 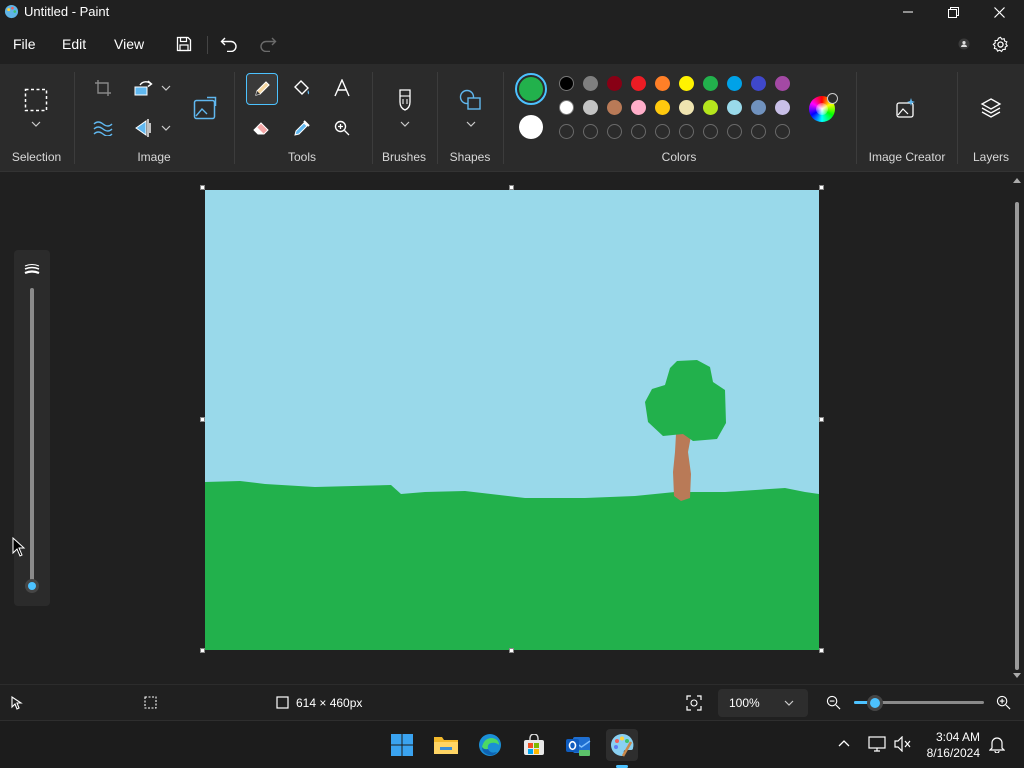 I want to click on minimize-button, so click(x=908, y=12).